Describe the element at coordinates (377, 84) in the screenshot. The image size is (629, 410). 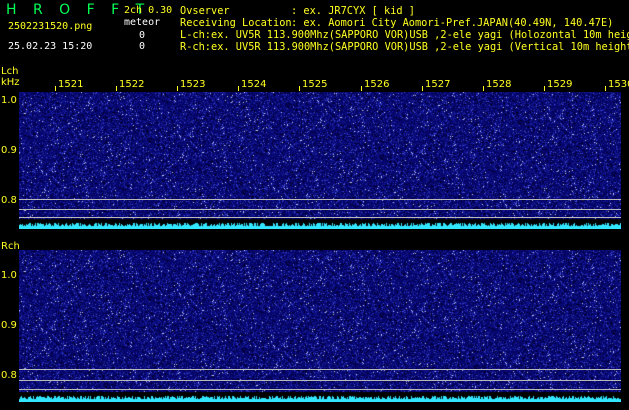
I see `time-tick-label: 1526` at that location.